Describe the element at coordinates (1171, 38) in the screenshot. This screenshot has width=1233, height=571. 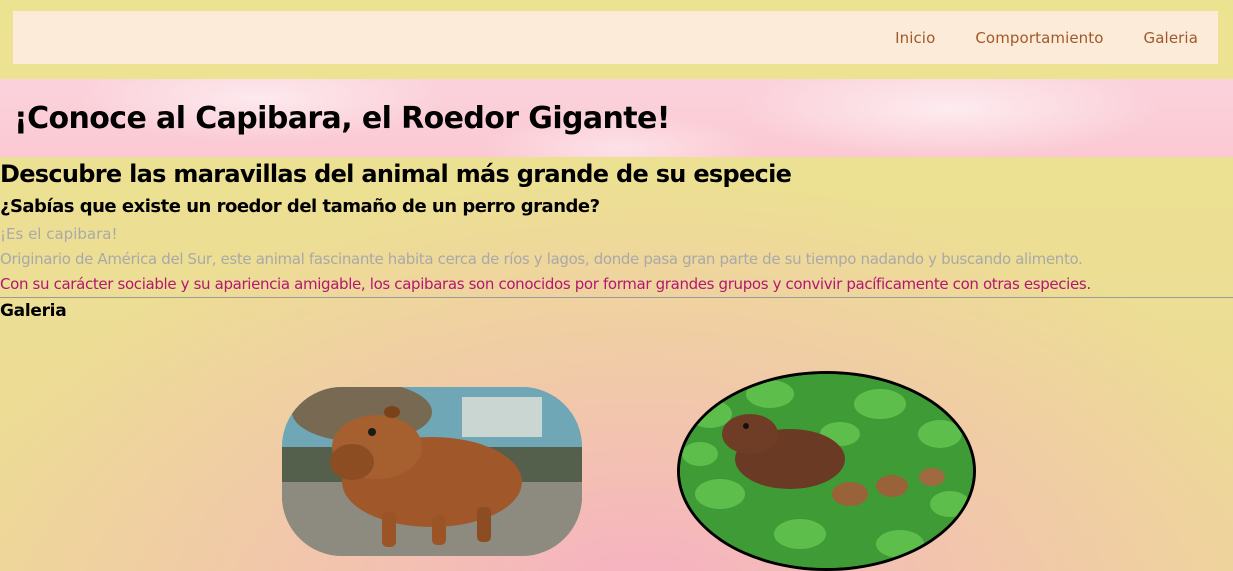
I see `nav-link-galeria: Galeria` at that location.